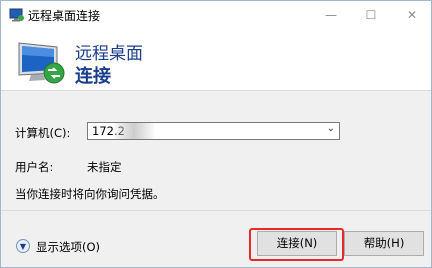 Image resolution: width=432 pixels, height=268 pixels. I want to click on connect-button: 连接(N), so click(297, 243).